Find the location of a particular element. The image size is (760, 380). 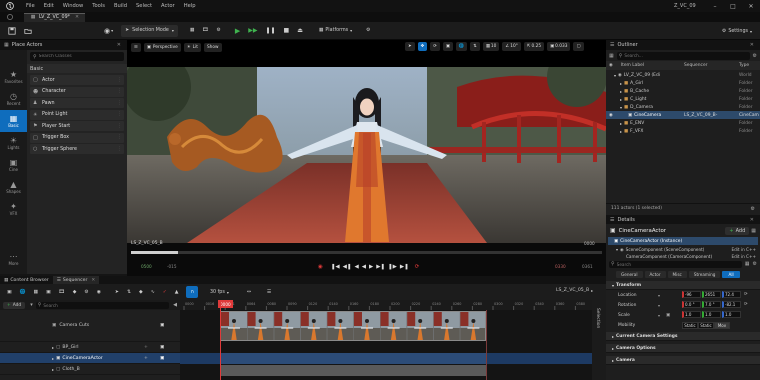

stop-button: ■ is located at coordinates (287, 31).